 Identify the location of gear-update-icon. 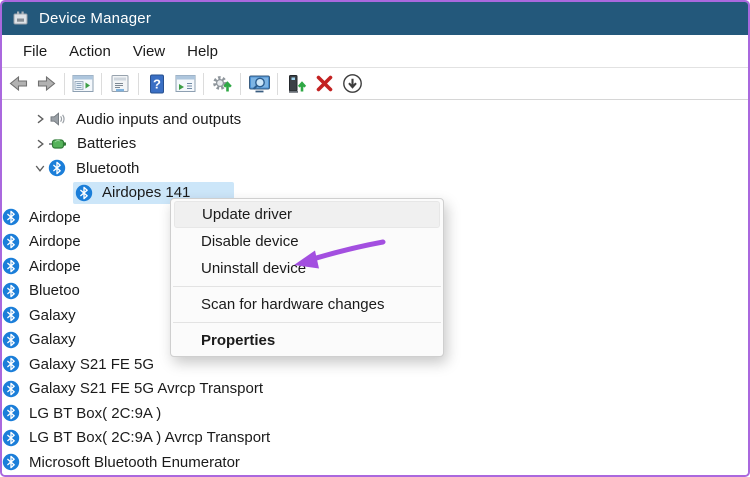
(222, 84).